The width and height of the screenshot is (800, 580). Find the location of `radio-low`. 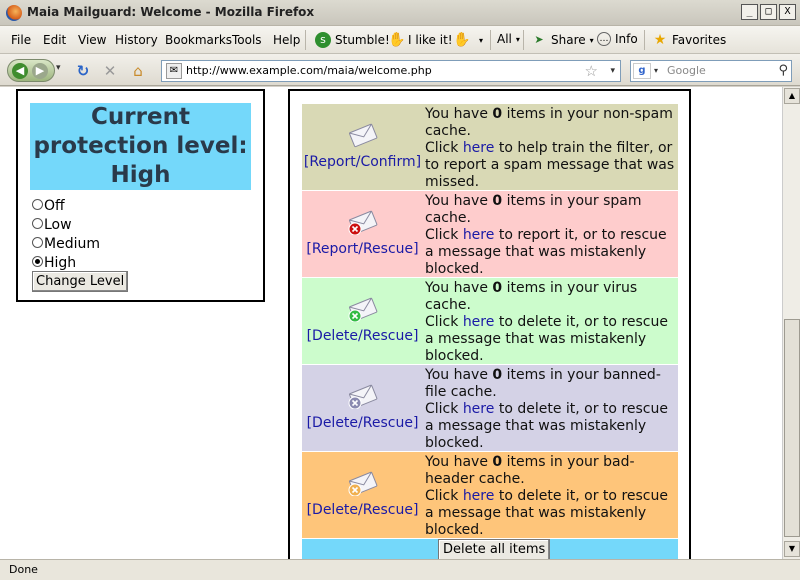

radio-low is located at coordinates (37, 223).